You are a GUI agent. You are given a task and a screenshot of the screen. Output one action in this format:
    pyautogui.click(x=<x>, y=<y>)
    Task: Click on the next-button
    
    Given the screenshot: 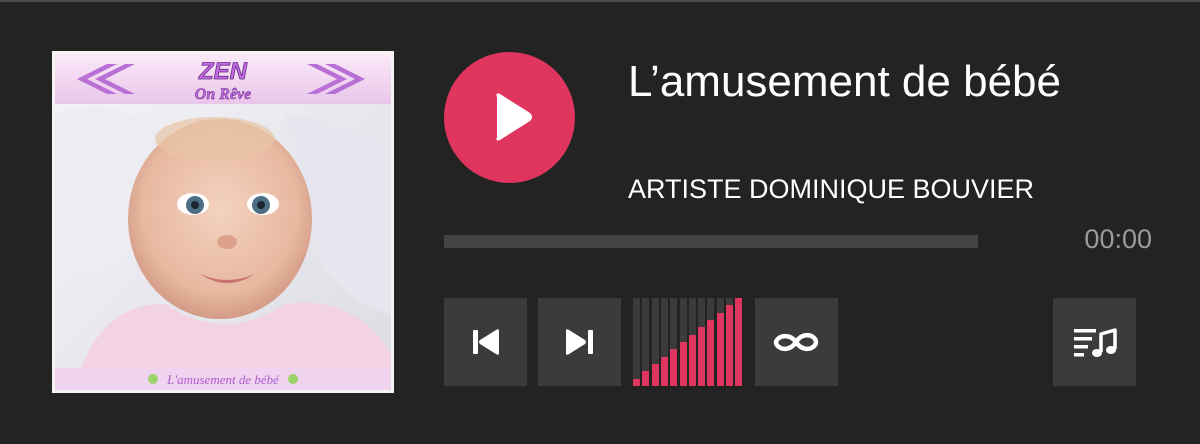 What is the action you would take?
    pyautogui.click(x=579, y=342)
    